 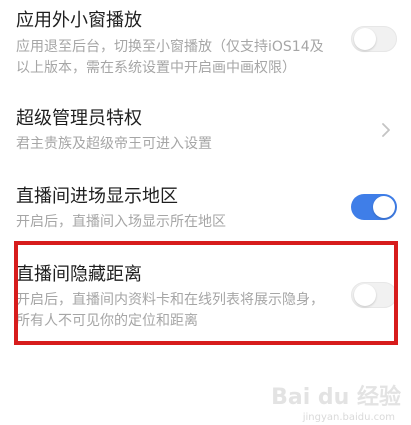 I want to click on chevron-right-icon, so click(x=386, y=130).